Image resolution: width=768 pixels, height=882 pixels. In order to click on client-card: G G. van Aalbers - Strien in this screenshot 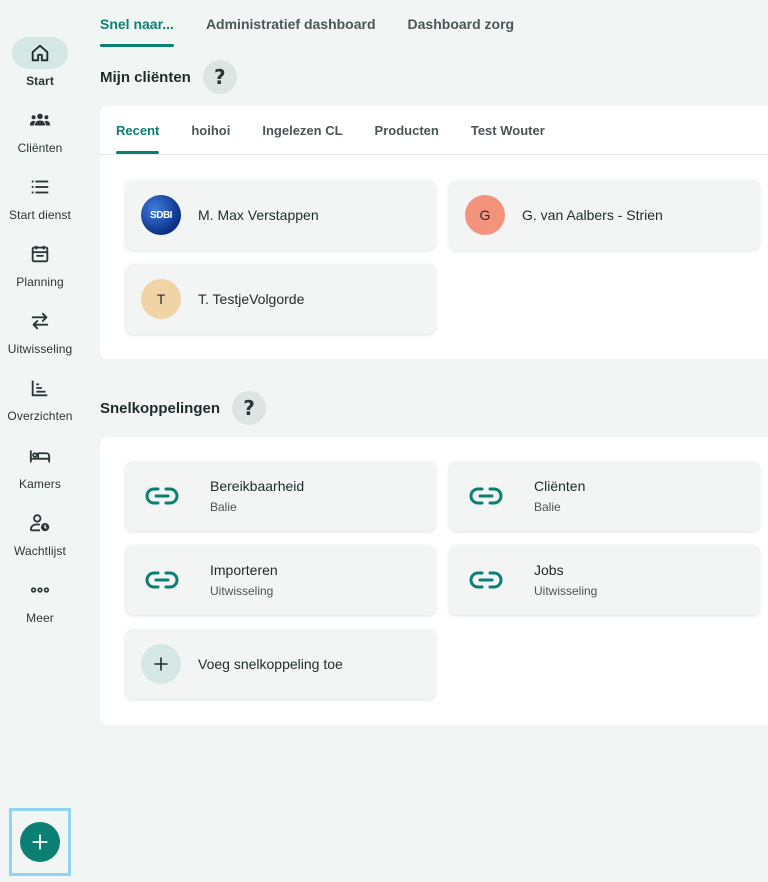, I will do `click(604, 215)`.